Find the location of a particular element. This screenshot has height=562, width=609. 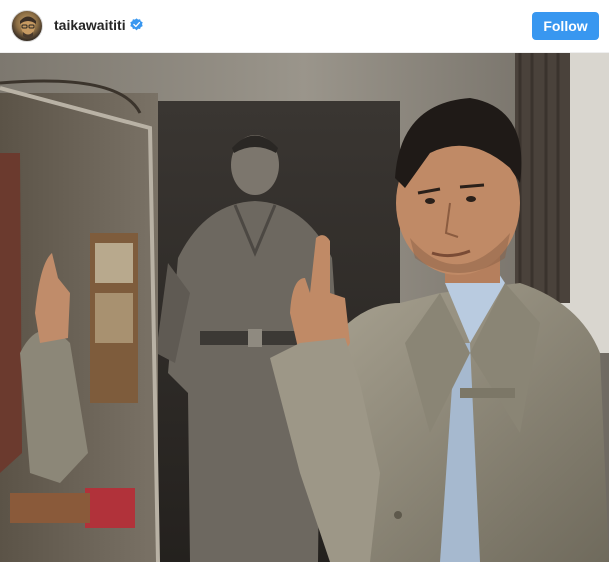

username-link: taikawaititi is located at coordinates (90, 25).